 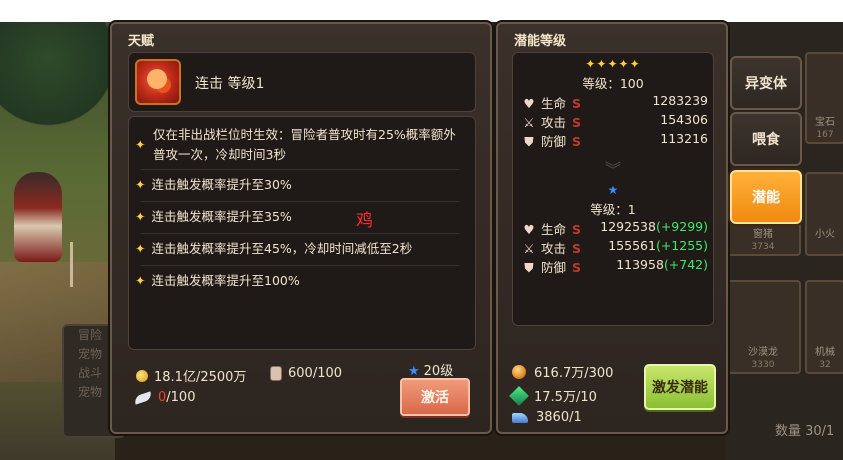 I want to click on stat-row: ♥ 生命 S 1283239, so click(x=615, y=102).